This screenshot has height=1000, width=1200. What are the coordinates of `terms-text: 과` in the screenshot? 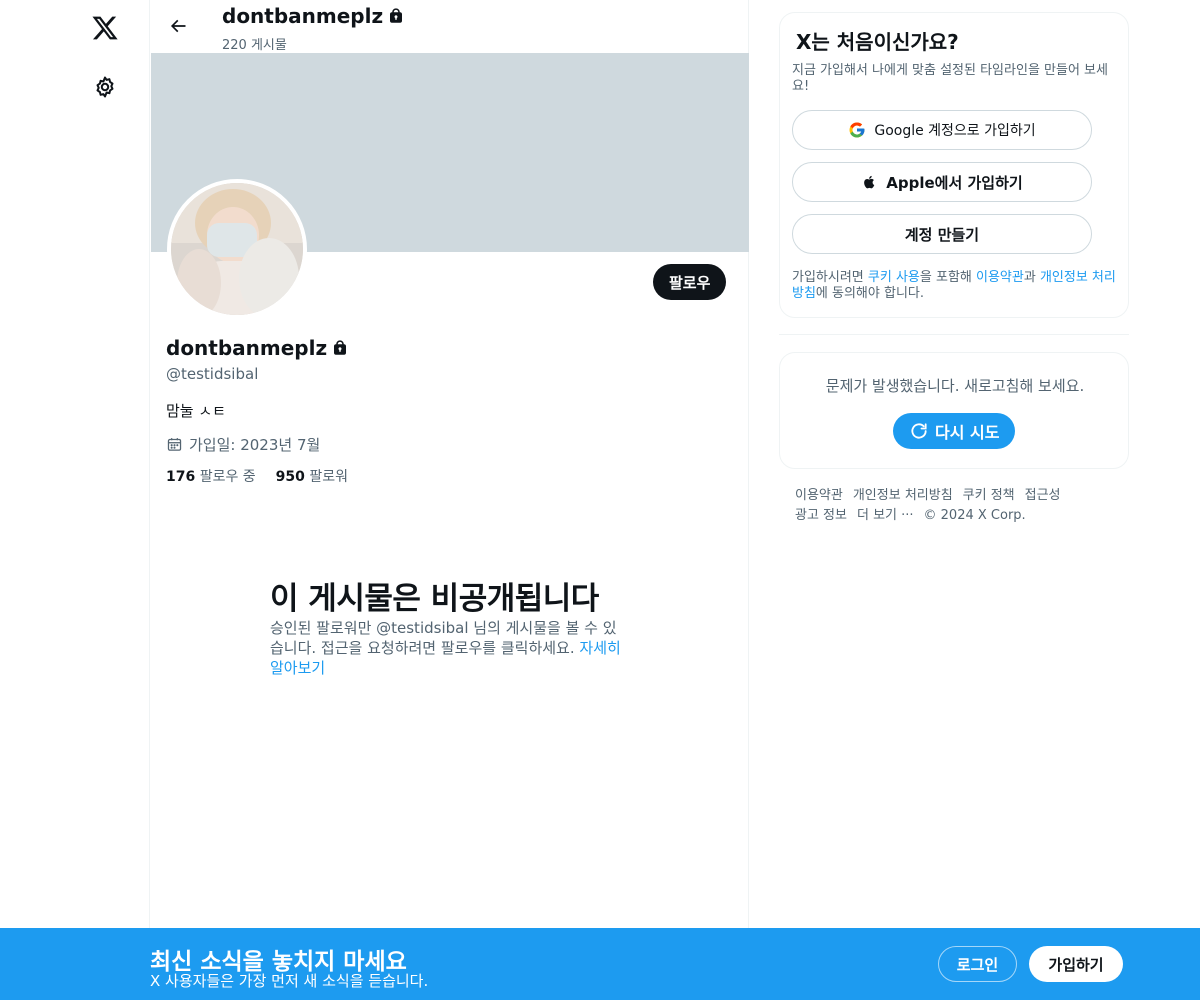 It's located at (1031, 277).